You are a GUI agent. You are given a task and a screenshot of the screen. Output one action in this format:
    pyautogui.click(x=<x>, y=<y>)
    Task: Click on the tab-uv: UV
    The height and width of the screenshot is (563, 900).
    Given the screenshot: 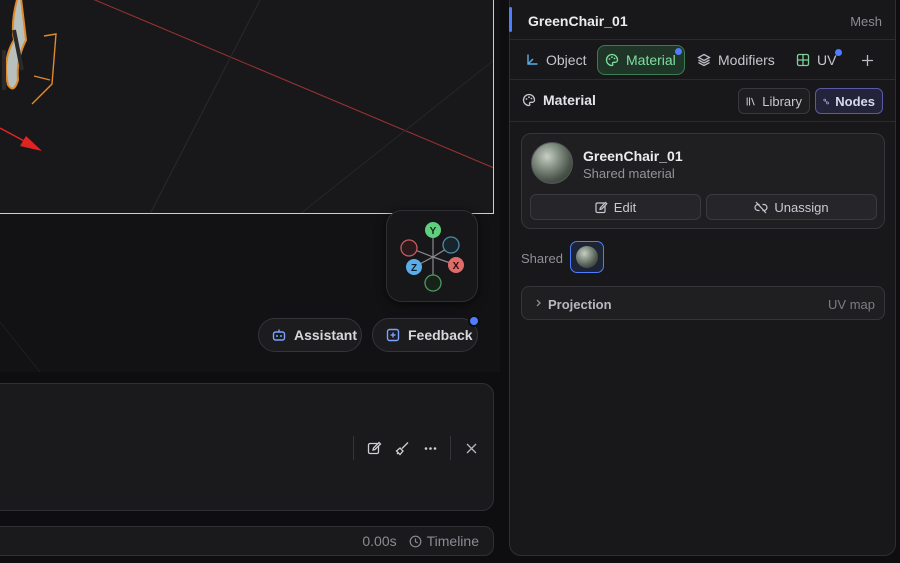 What is the action you would take?
    pyautogui.click(x=816, y=60)
    